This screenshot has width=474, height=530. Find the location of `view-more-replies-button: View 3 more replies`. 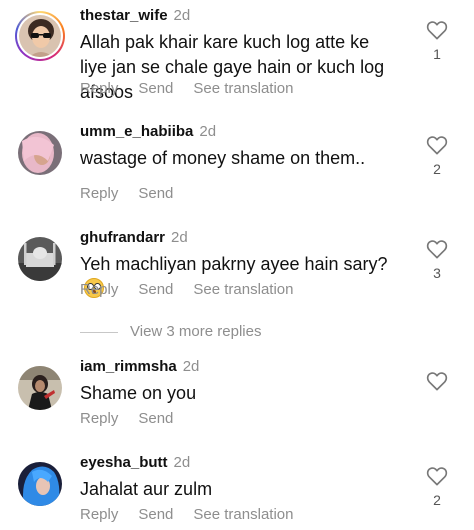

view-more-replies-button: View 3 more replies is located at coordinates (170, 331).